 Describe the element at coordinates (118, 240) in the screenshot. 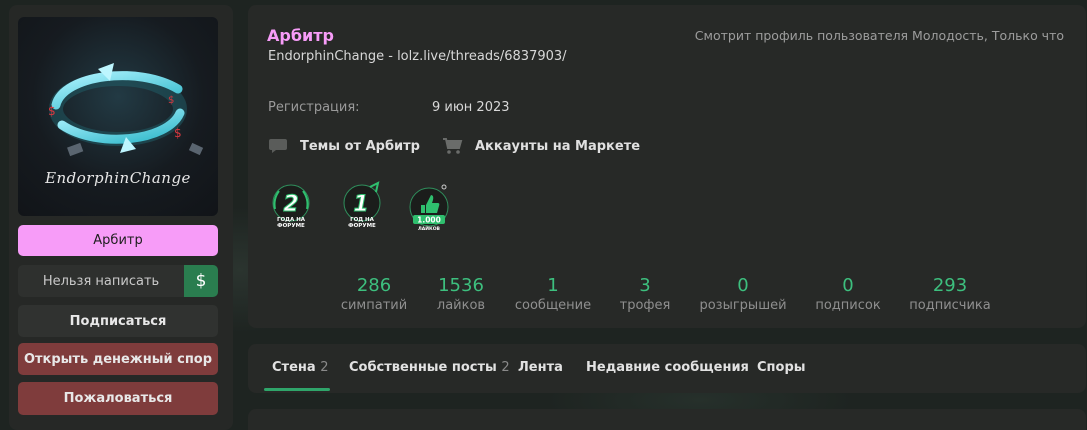

I see `username-button: Арбитр` at that location.